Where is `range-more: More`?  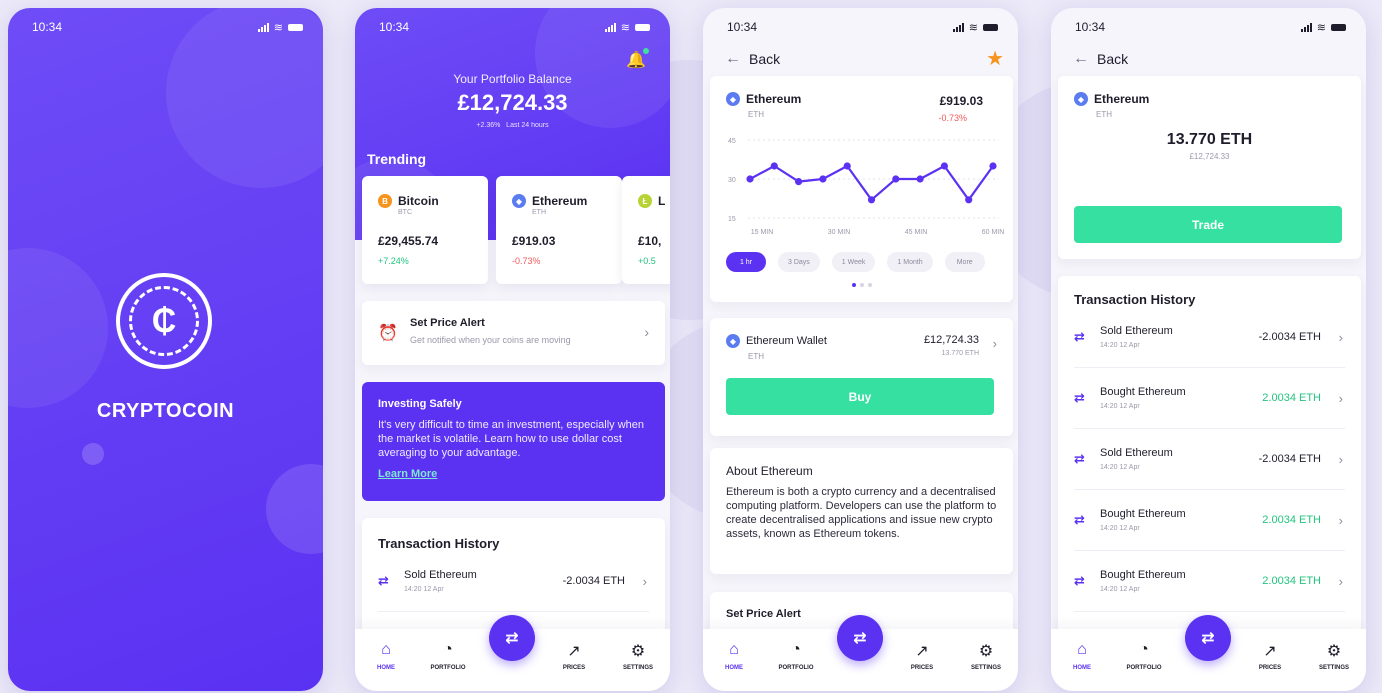 range-more: More is located at coordinates (964, 262).